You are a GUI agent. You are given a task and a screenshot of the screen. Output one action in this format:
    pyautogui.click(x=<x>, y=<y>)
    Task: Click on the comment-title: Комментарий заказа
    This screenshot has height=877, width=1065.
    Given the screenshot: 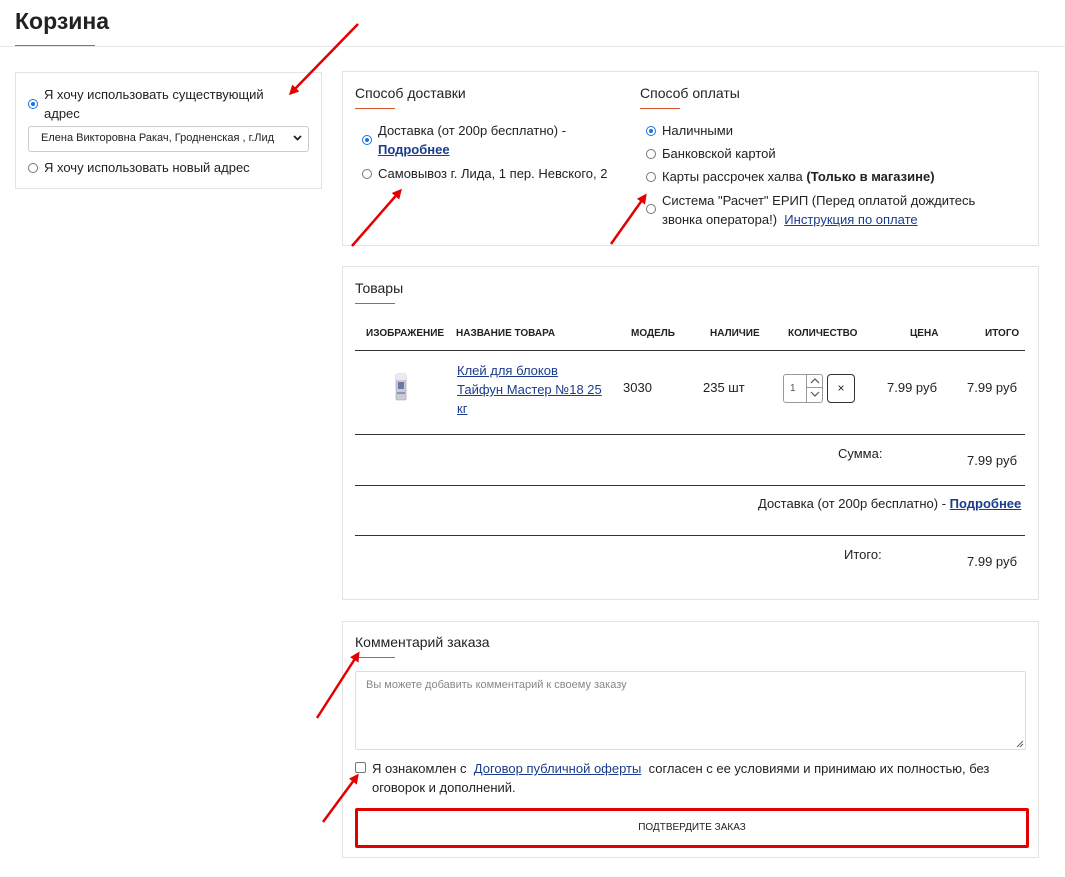 What is the action you would take?
    pyautogui.click(x=422, y=642)
    